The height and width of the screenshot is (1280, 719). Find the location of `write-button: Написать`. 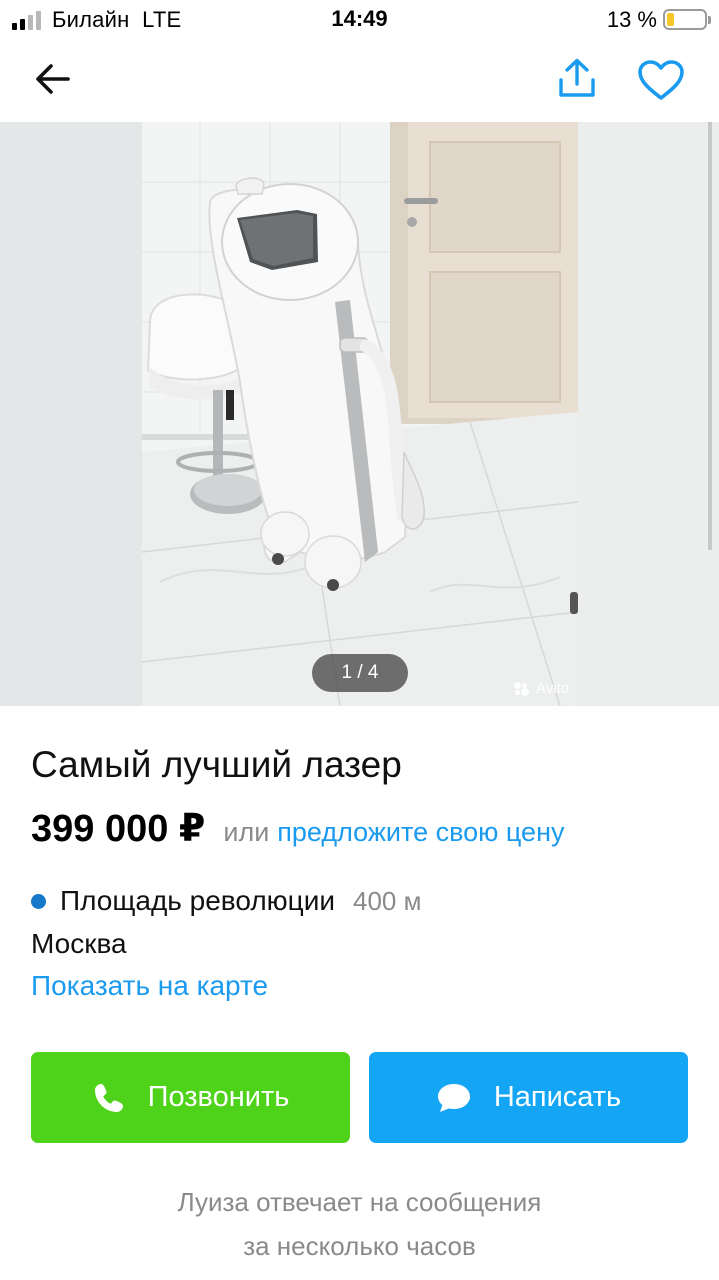

write-button: Написать is located at coordinates (528, 1097).